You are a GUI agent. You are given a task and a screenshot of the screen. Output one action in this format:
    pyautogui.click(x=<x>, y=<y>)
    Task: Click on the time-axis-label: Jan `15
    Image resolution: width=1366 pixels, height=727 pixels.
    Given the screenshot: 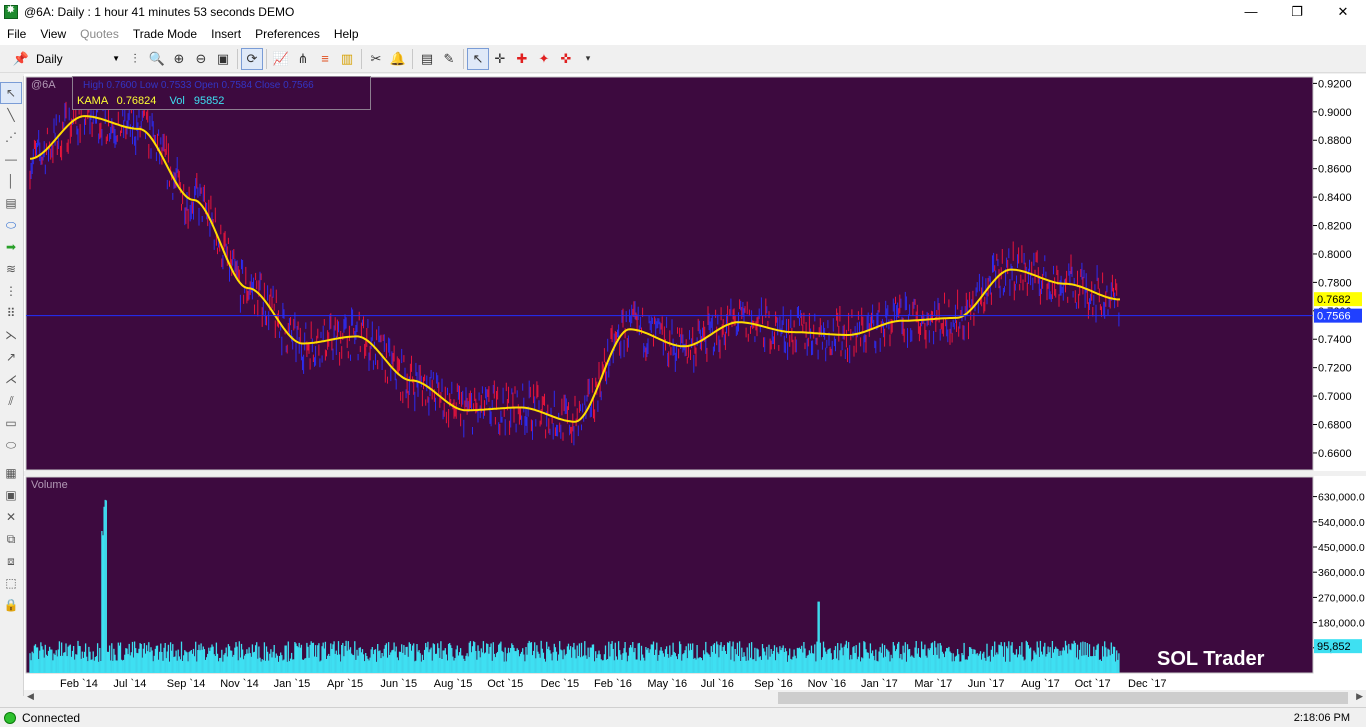 What is the action you would take?
    pyautogui.click(x=292, y=684)
    